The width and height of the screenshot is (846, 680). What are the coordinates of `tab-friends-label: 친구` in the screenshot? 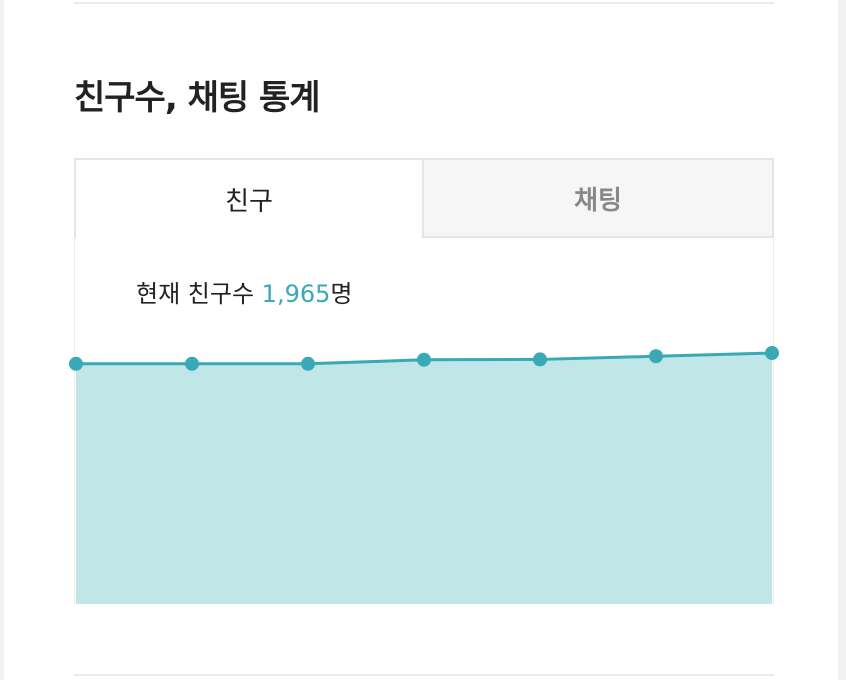 It's located at (249, 201).